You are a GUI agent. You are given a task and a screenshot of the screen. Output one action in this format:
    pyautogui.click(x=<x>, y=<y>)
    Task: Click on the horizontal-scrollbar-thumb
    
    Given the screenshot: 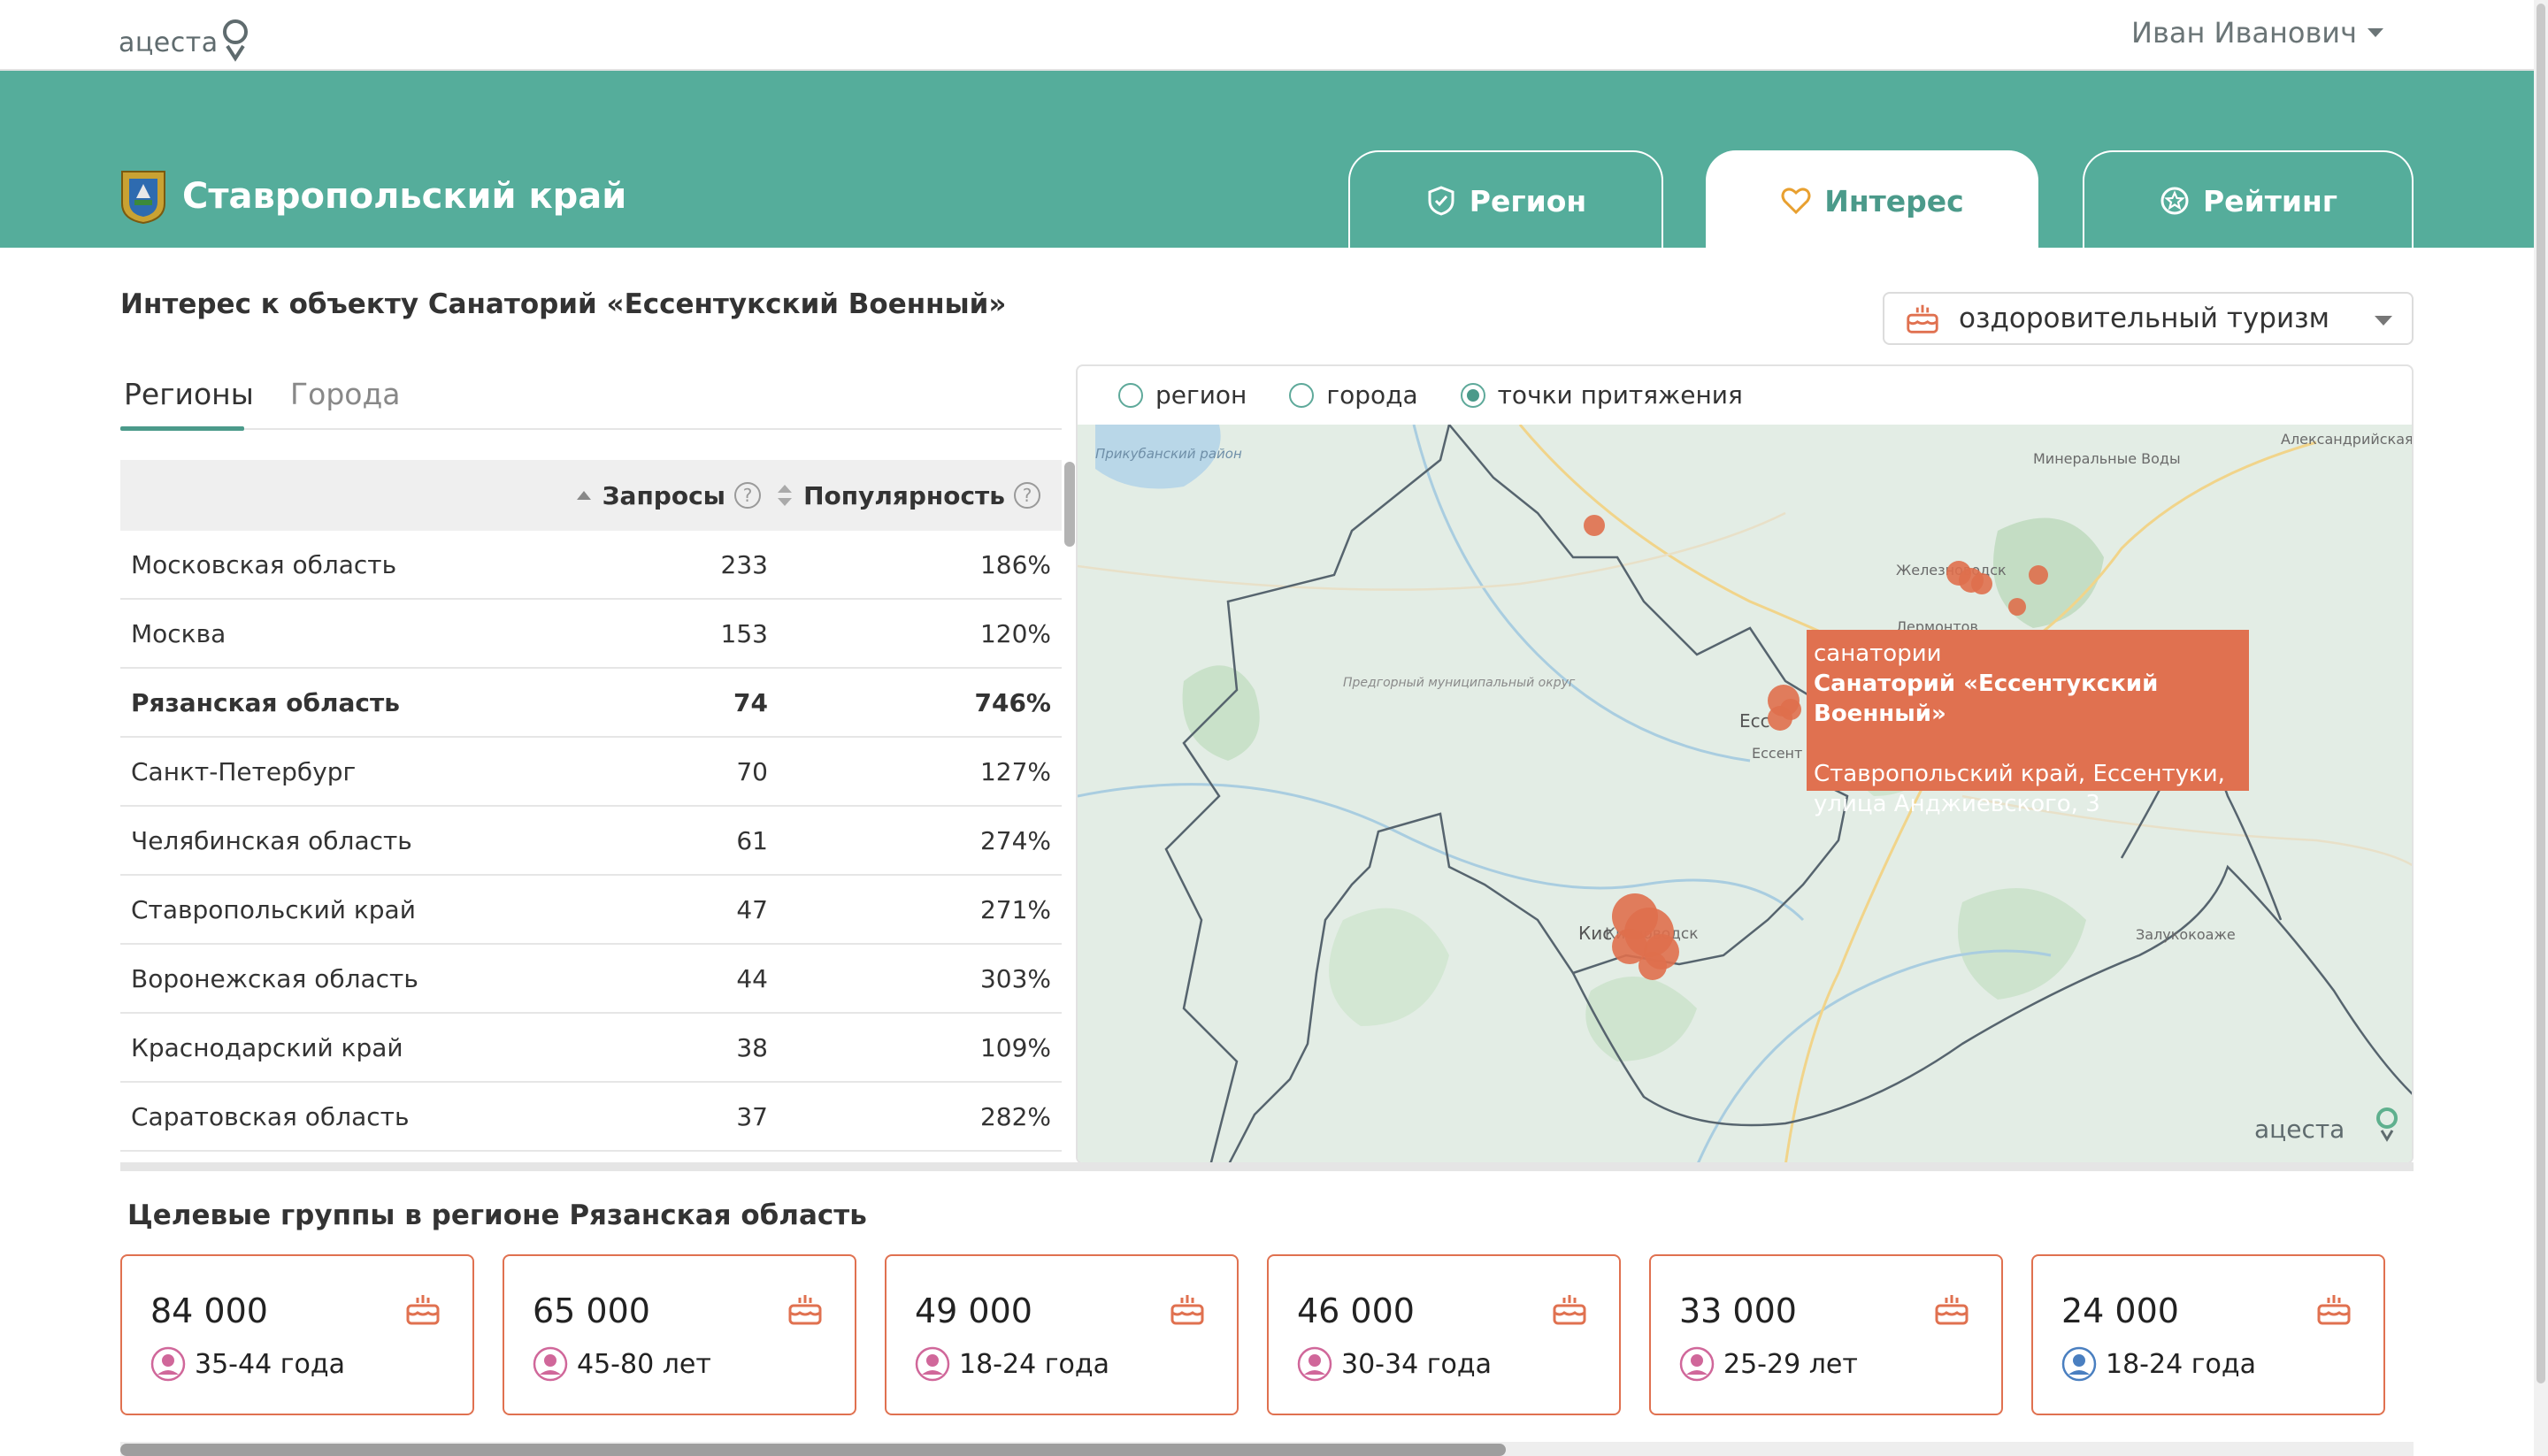 What is the action you would take?
    pyautogui.click(x=813, y=1450)
    